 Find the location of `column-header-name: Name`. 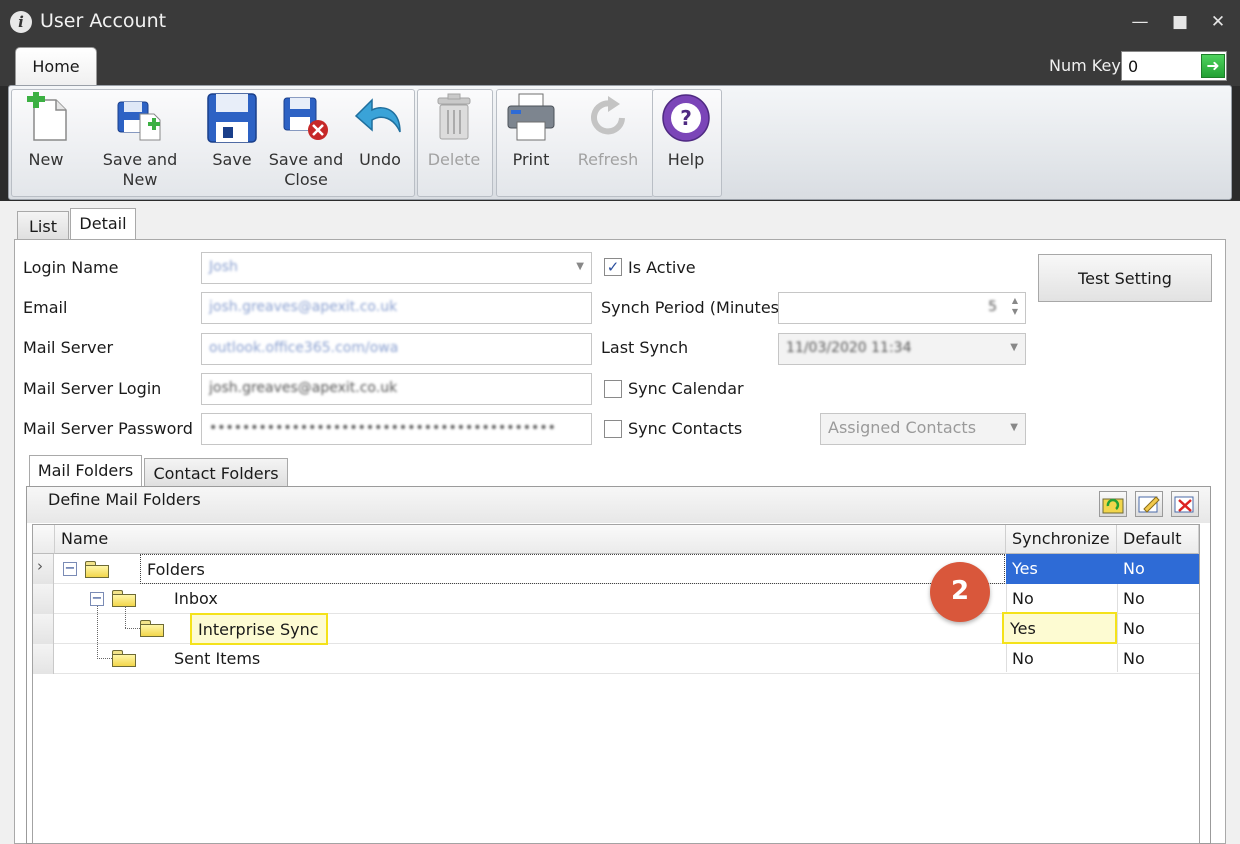

column-header-name: Name is located at coordinates (530, 539).